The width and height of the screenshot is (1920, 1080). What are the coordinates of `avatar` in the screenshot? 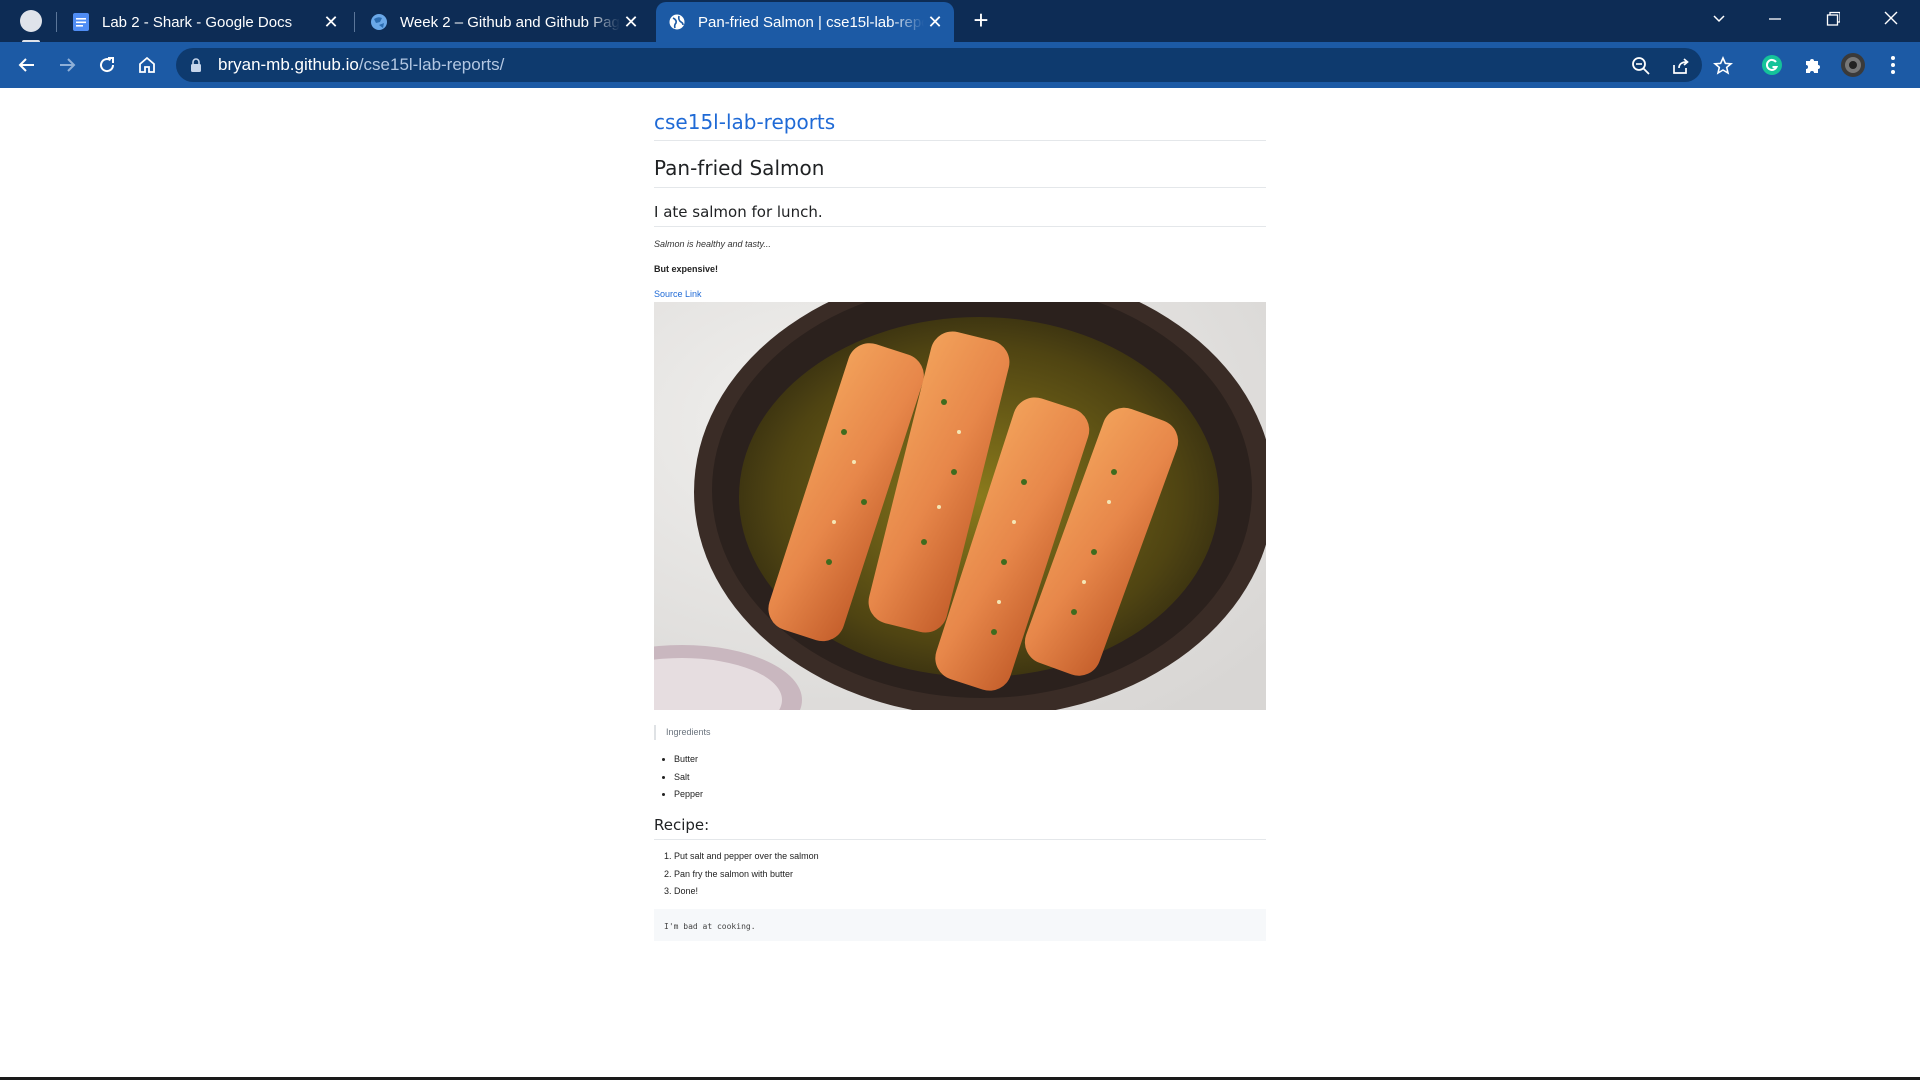 It's located at (1853, 65).